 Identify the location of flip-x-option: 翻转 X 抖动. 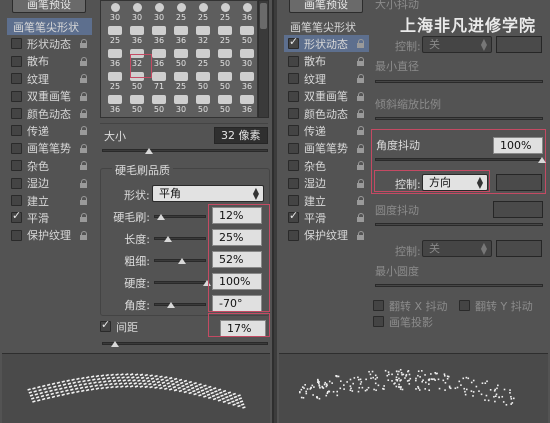
(414, 305).